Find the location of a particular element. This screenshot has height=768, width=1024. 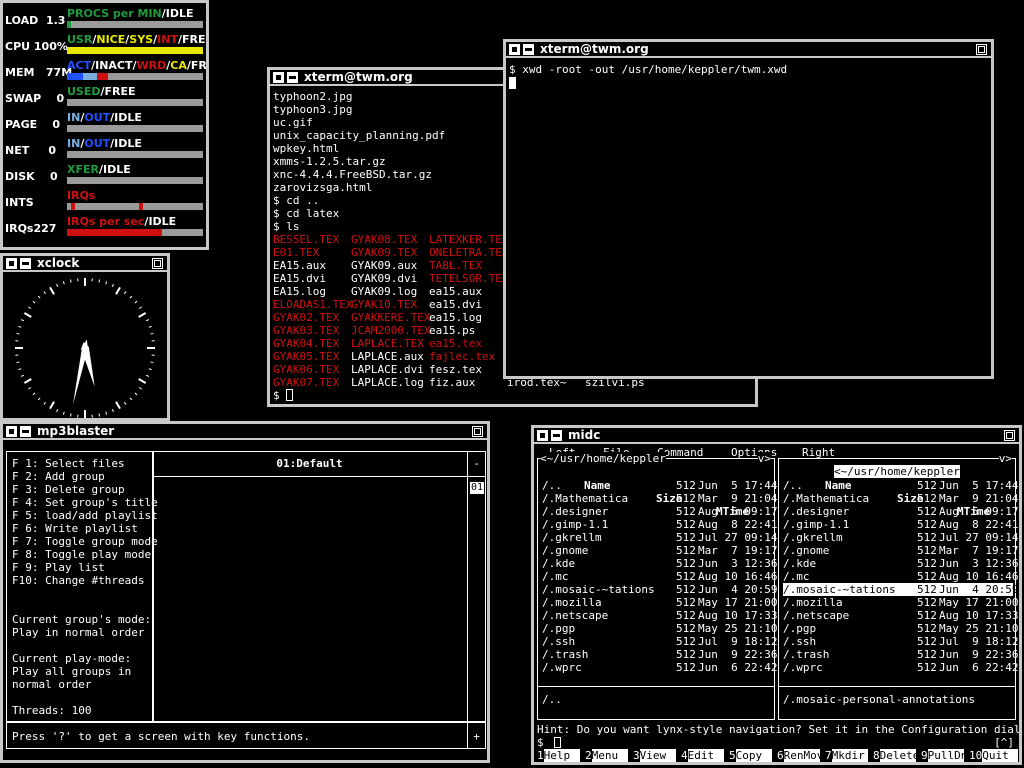

terminal-text: E01.TEX is located at coordinates (296, 252).